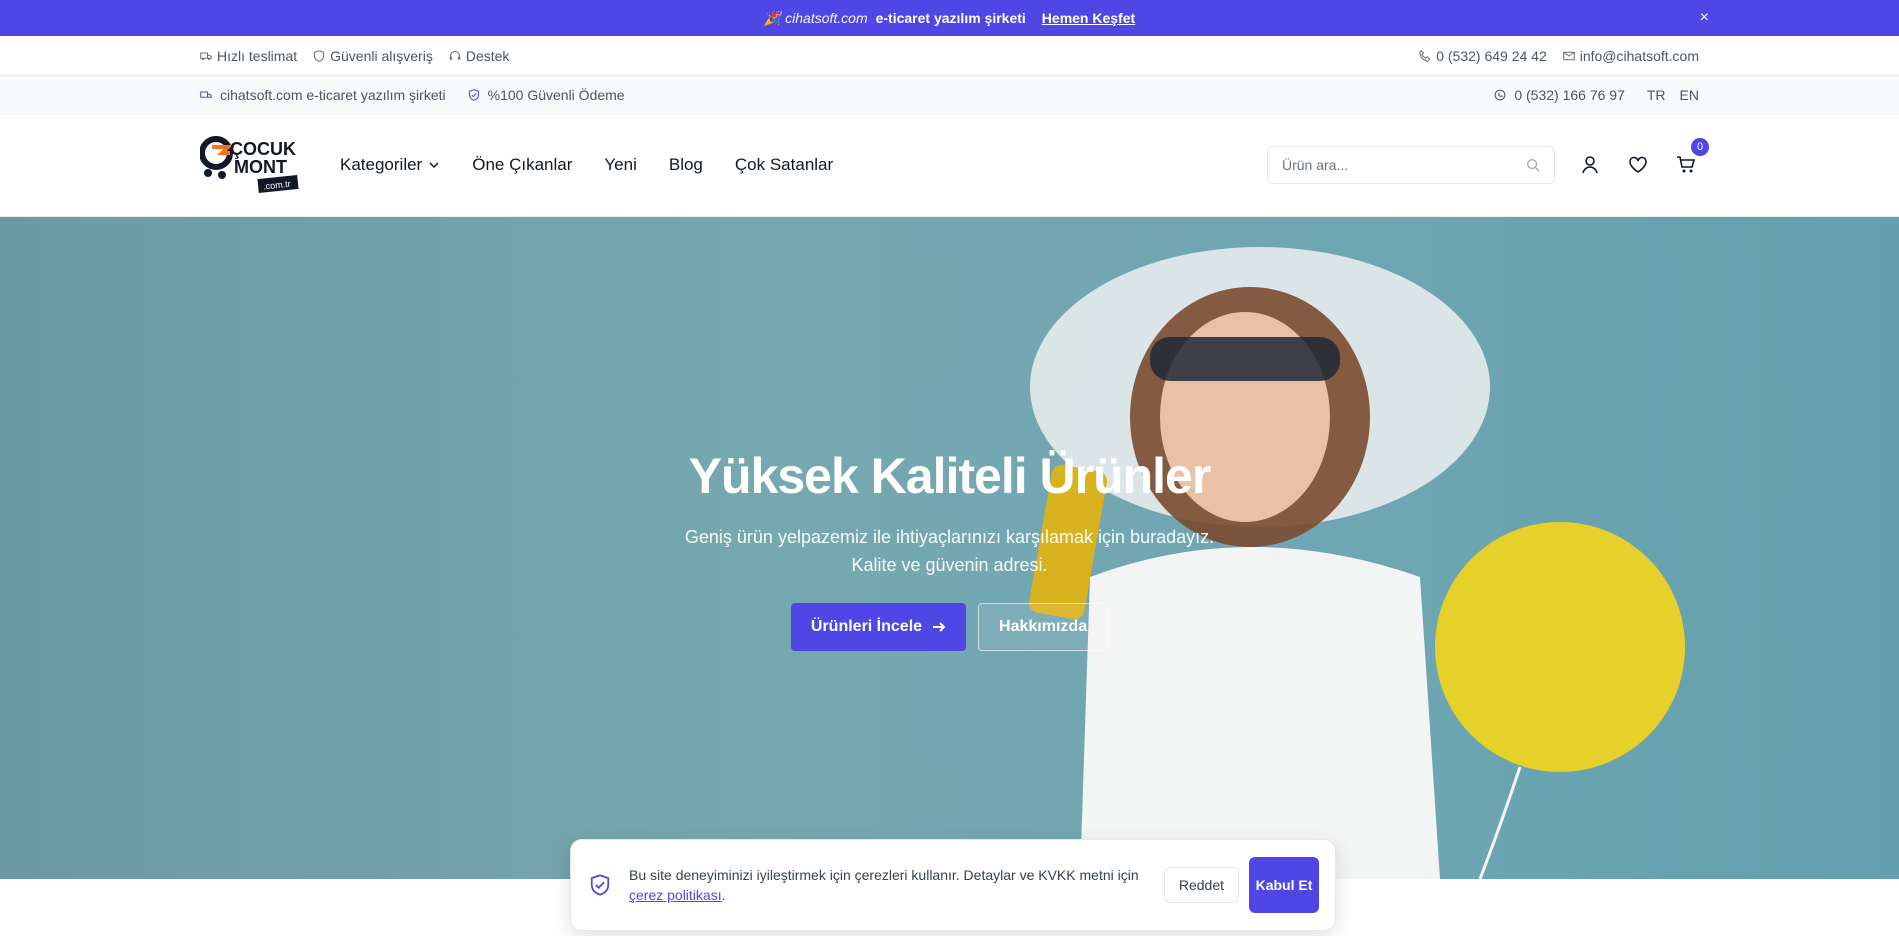  What do you see at coordinates (333, 94) in the screenshot?
I see `info-company-label: cihatsoft.com e-ticaret yazılım şirketi` at bounding box center [333, 94].